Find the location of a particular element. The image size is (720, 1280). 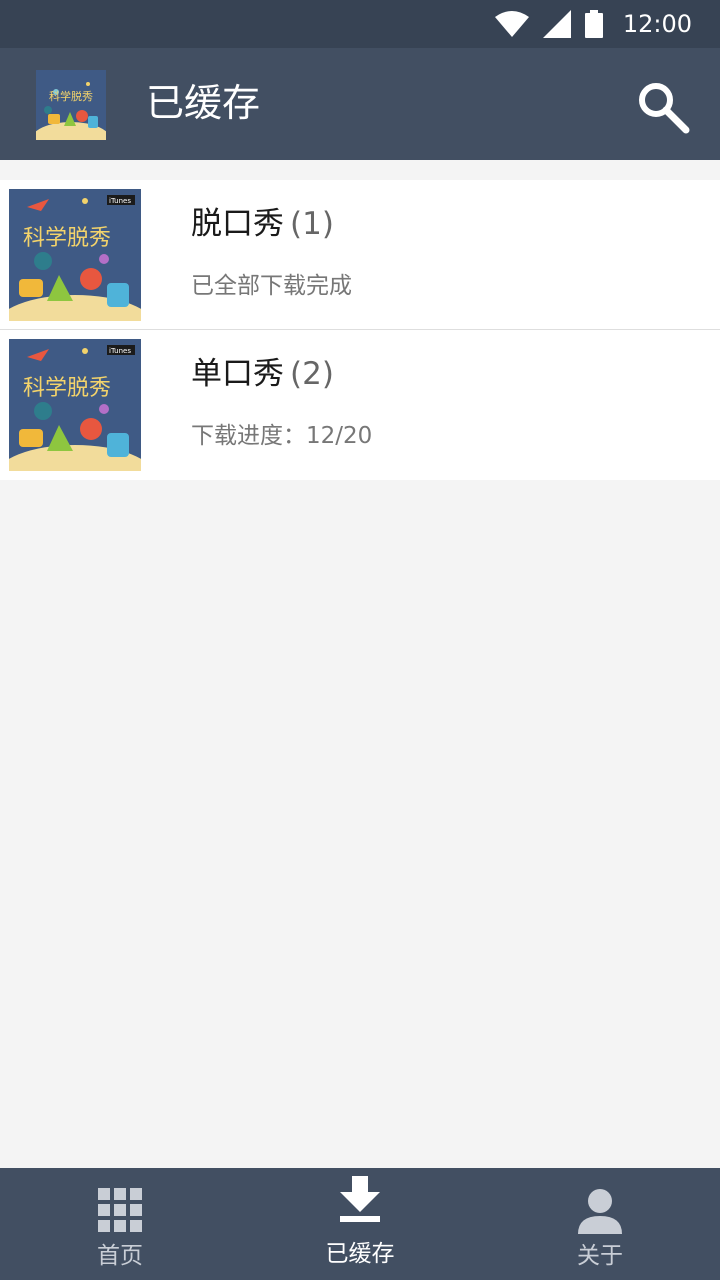

nav-item-home: 首页 is located at coordinates (120, 1224).